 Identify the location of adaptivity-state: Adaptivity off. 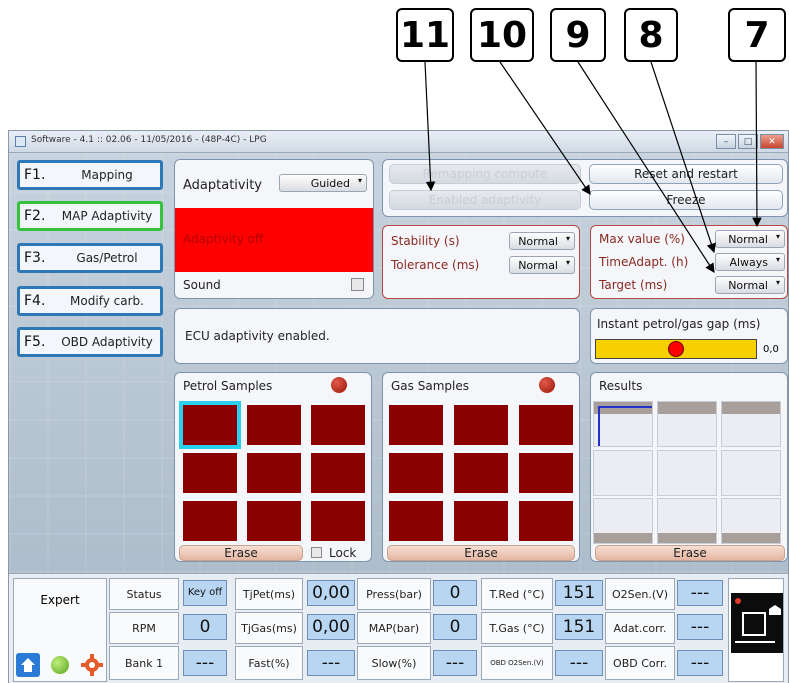
(274, 240).